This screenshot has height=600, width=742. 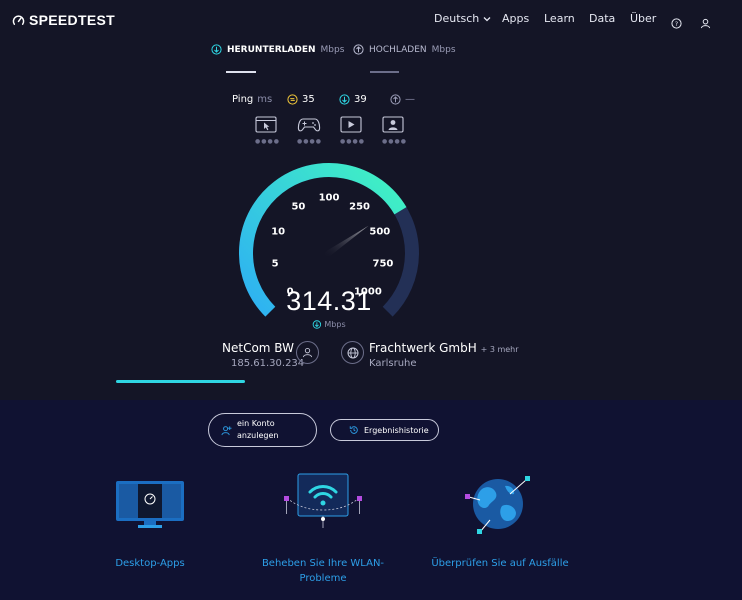 What do you see at coordinates (410, 99) in the screenshot?
I see `ping-upload-value: —` at bounding box center [410, 99].